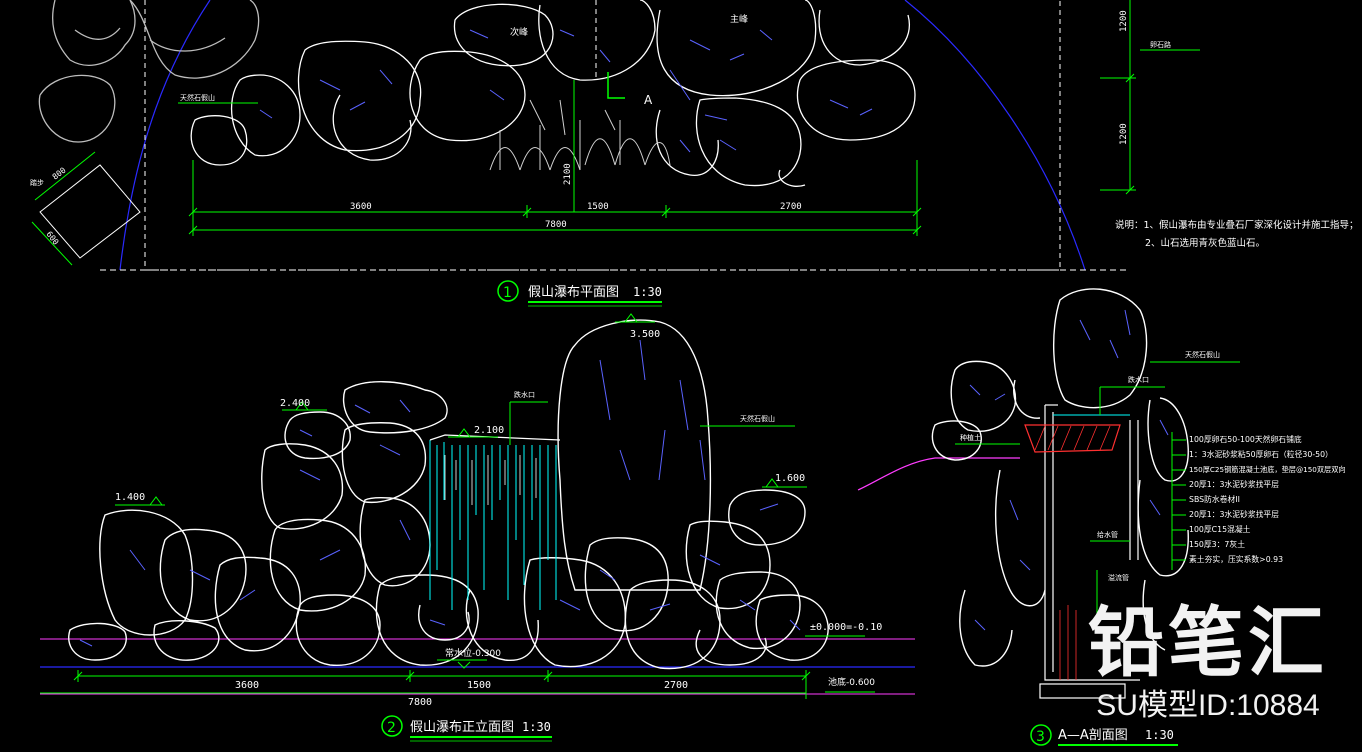  I want to click on plan-label-main-peak: 主峰, so click(739, 19).